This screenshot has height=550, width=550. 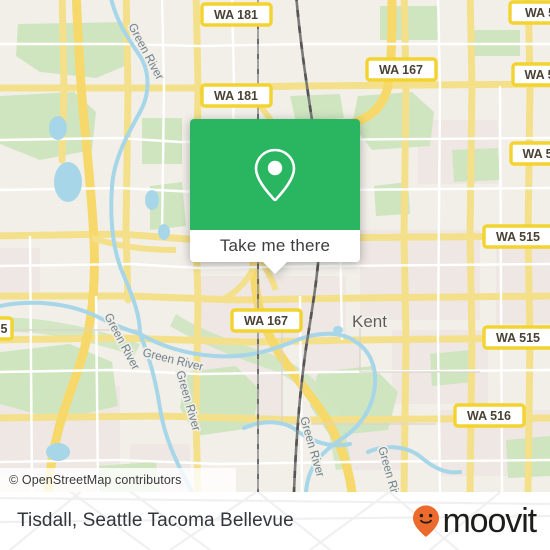 I want to click on city-label-kent: Kent, so click(x=369, y=321).